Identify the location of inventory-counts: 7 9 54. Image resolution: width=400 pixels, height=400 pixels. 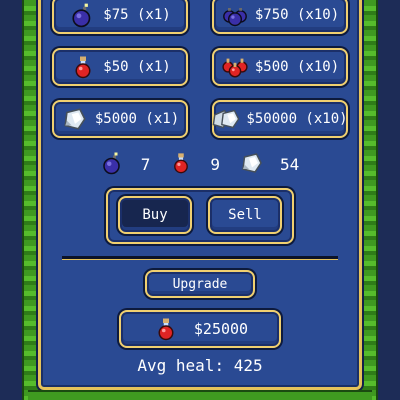
(200, 164).